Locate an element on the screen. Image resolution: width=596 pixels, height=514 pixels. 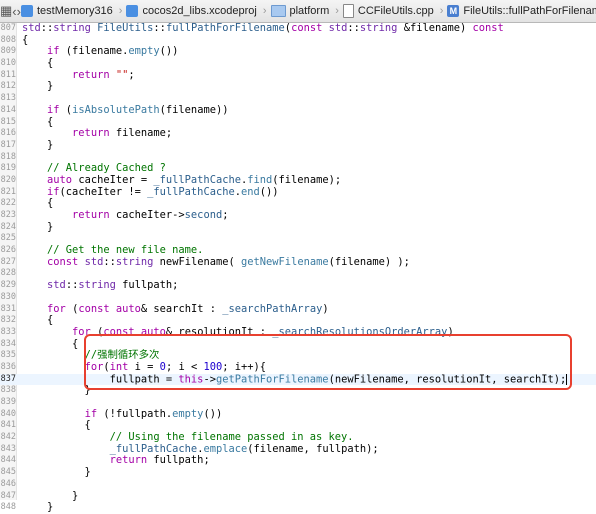
code-token: fullPathForFilename is located at coordinates (225, 28).